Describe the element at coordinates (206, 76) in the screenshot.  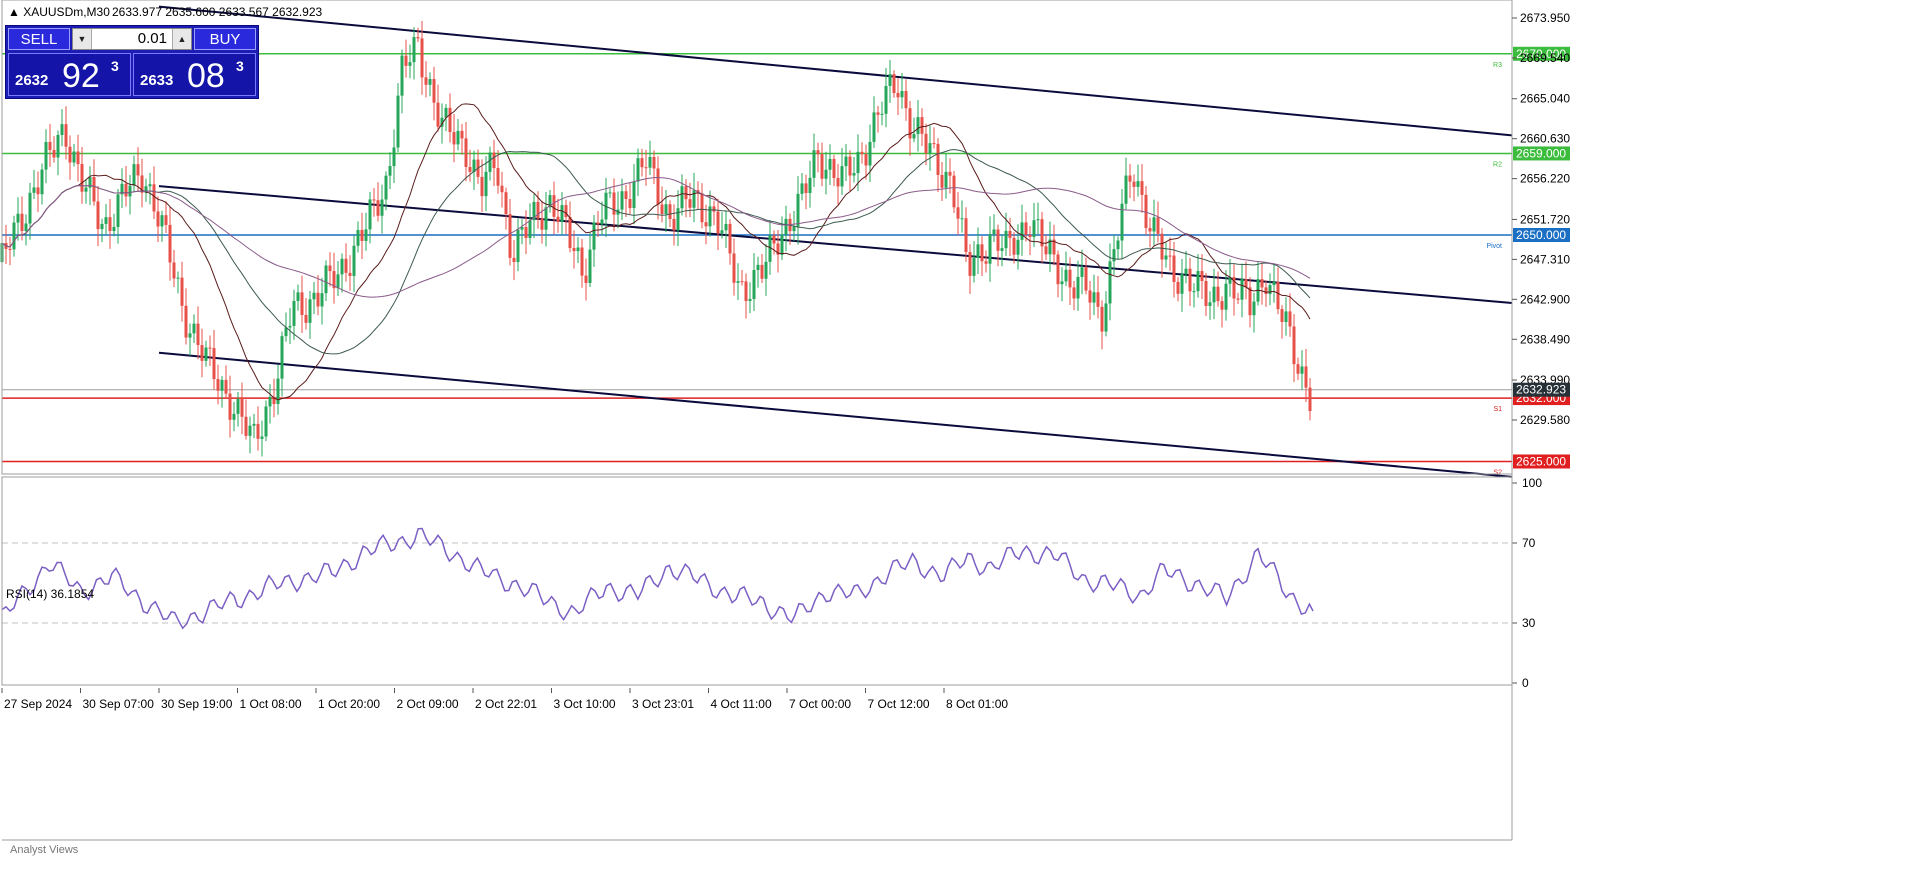
I see `ask-digits: 08` at that location.